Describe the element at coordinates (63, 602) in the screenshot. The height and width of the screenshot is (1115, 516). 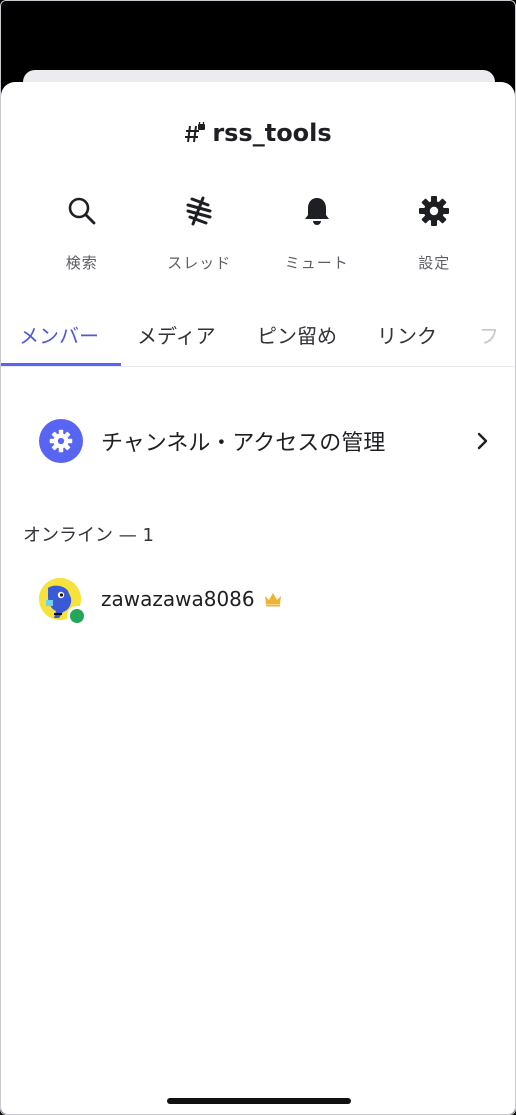
I see `avatar` at that location.